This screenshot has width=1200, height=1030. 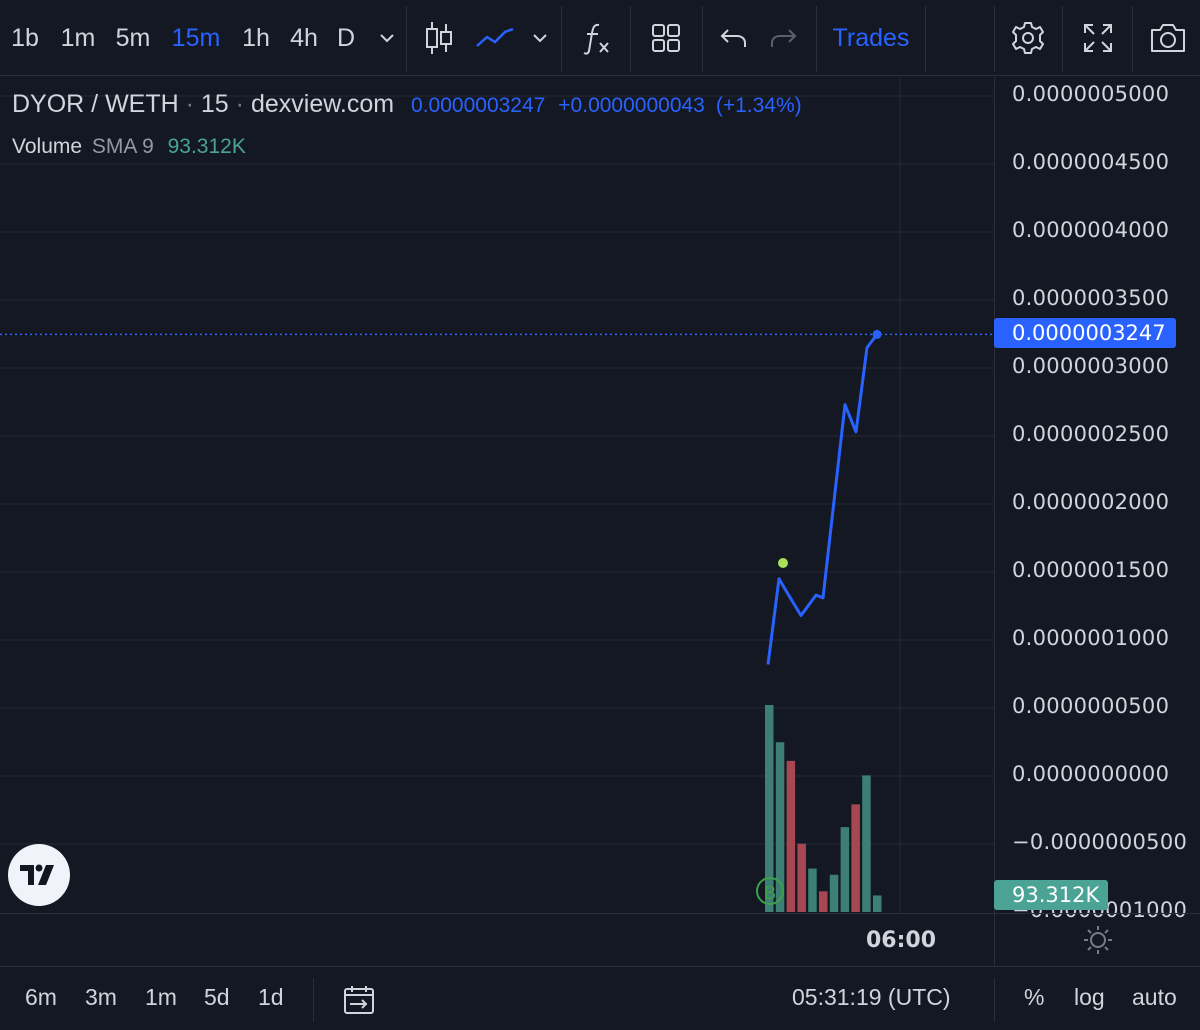 What do you see at coordinates (346, 38) in the screenshot?
I see `interval-d-button: D` at bounding box center [346, 38].